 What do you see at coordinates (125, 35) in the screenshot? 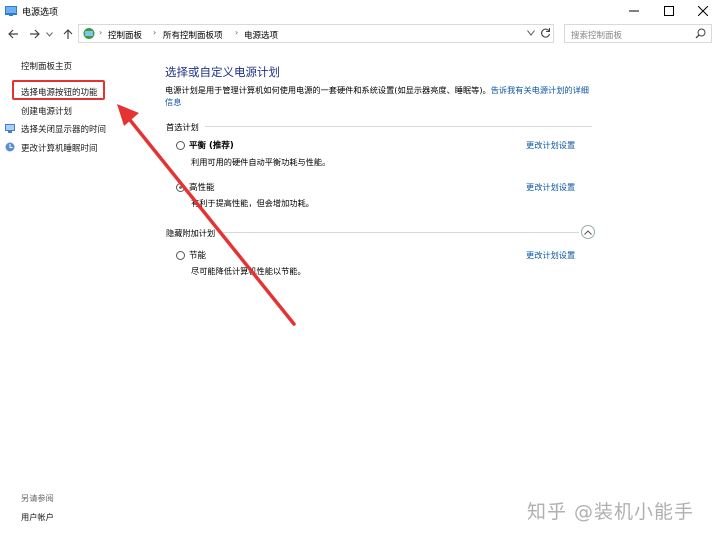
I see `breadcrumb-control-panel: 控制面板` at bounding box center [125, 35].